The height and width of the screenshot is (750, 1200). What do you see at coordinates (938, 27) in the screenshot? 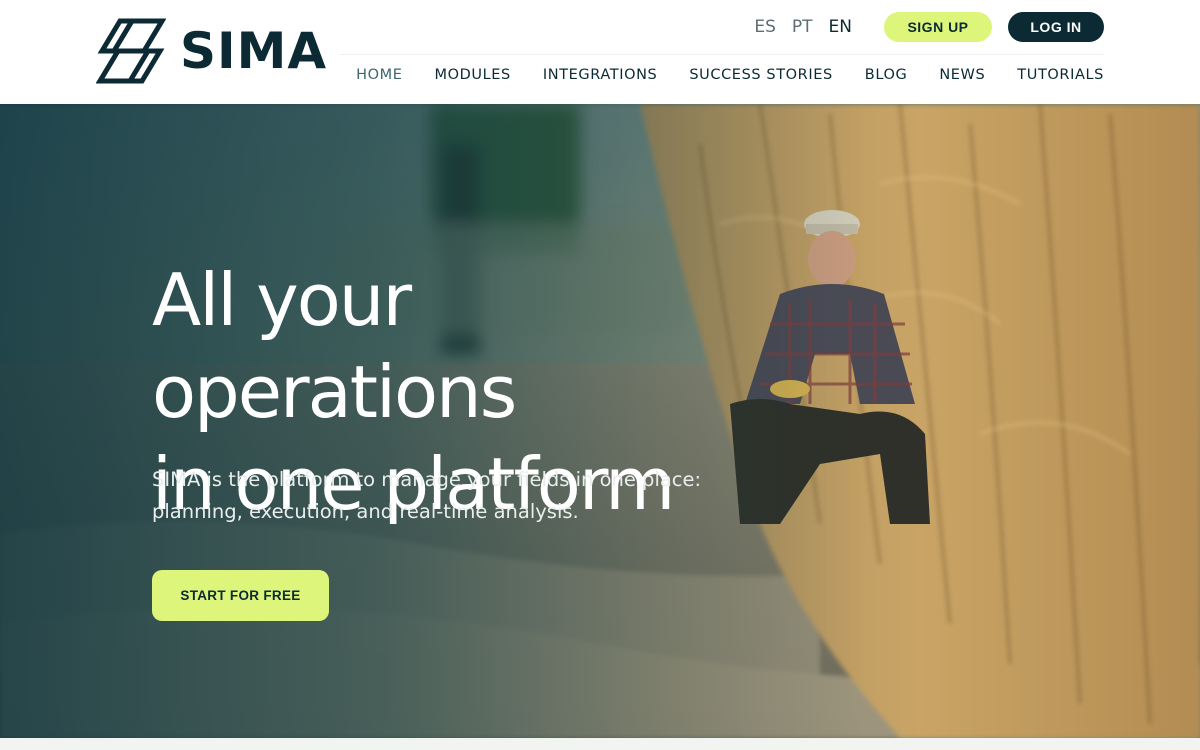
I see `signup-button: SIGN UP` at bounding box center [938, 27].